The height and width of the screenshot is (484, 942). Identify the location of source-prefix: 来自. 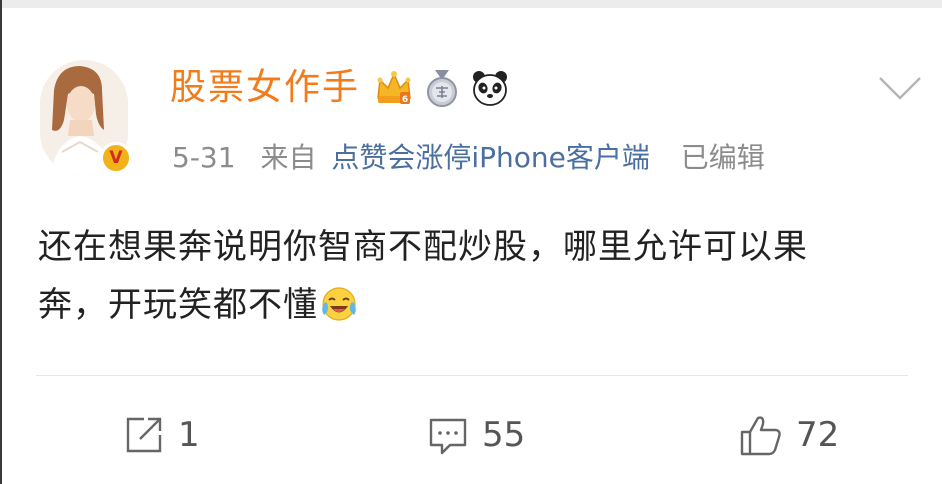
(288, 157).